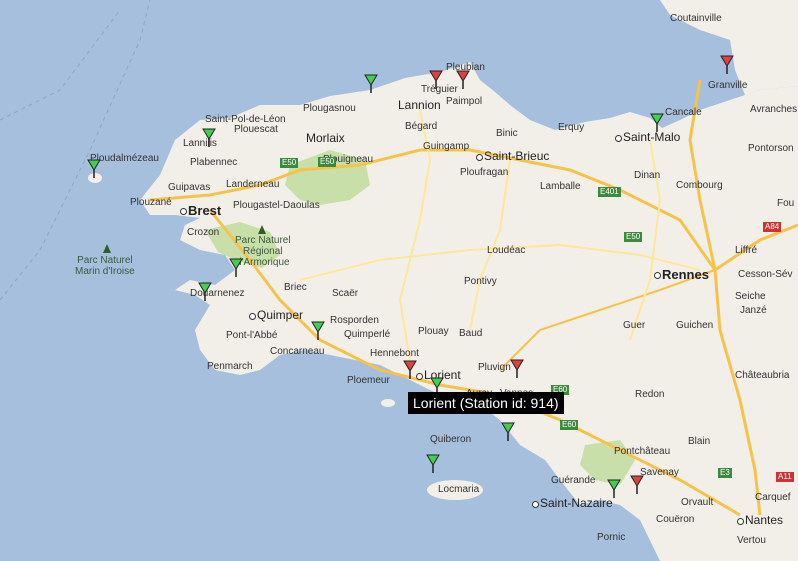 This screenshot has width=798, height=561. What do you see at coordinates (751, 540) in the screenshot?
I see `place-label: Vertou` at bounding box center [751, 540].